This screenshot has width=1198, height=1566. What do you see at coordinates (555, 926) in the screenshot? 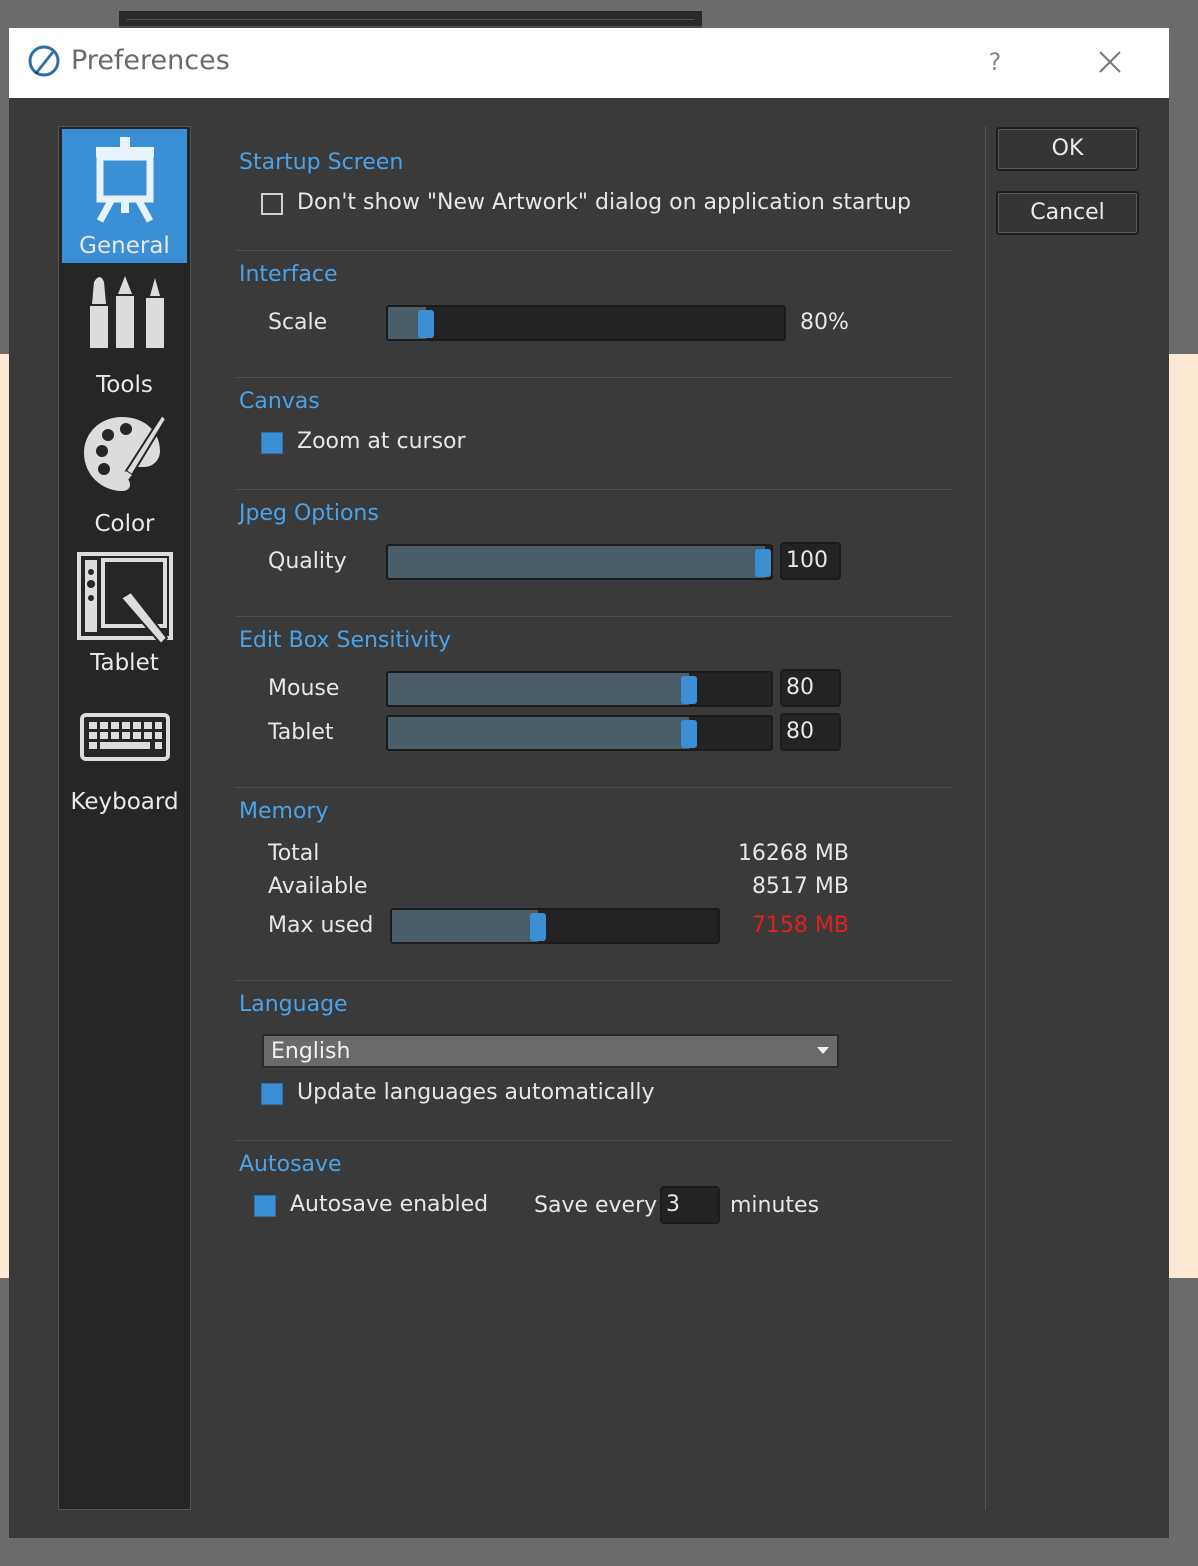
I see `max-used-slider` at bounding box center [555, 926].